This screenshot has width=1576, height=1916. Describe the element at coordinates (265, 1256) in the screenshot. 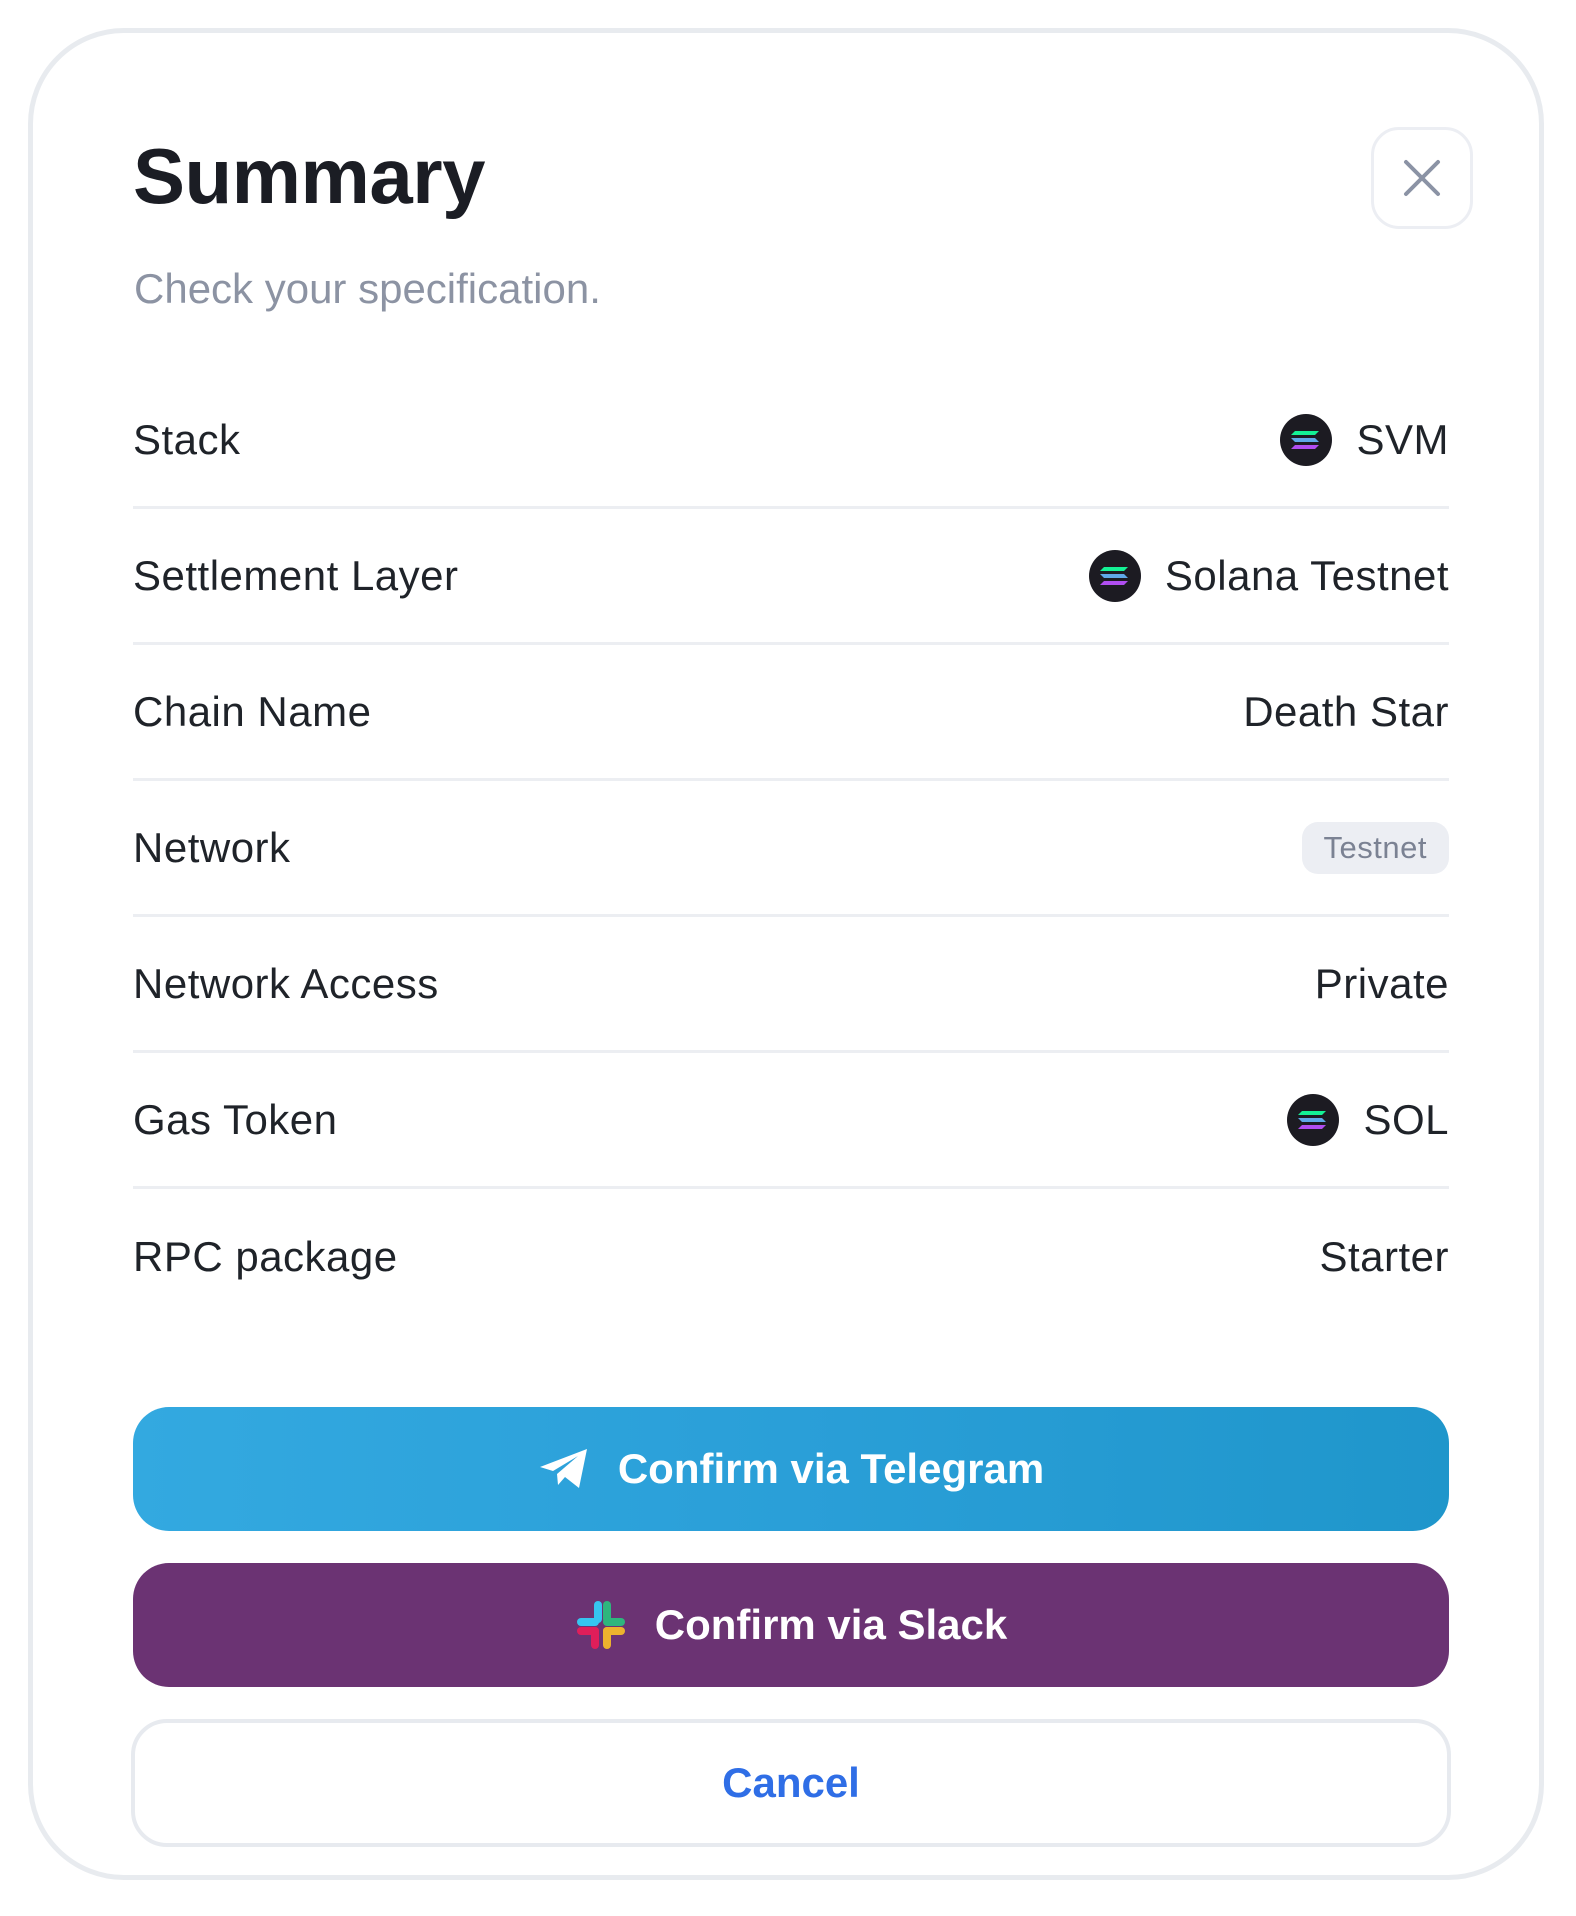

I see `spec-label: RPC package` at that location.